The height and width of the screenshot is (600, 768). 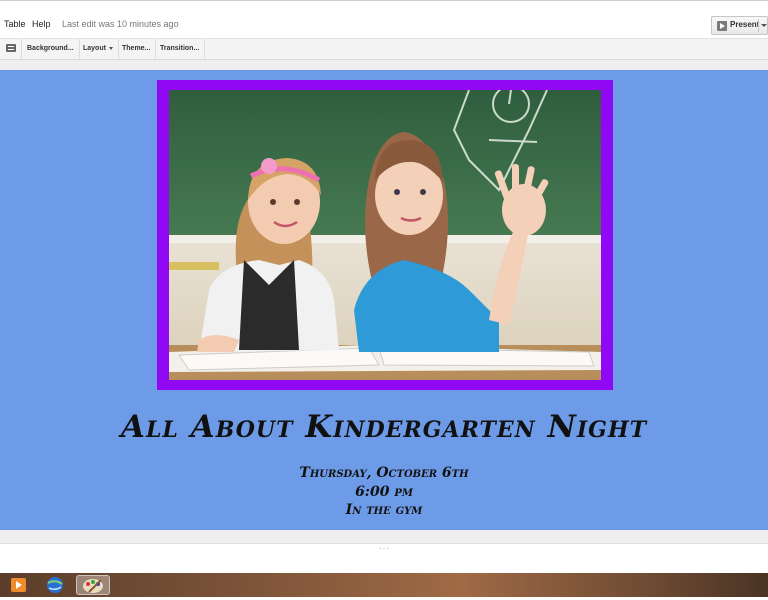 I want to click on google-earth-icon, so click(x=55, y=585).